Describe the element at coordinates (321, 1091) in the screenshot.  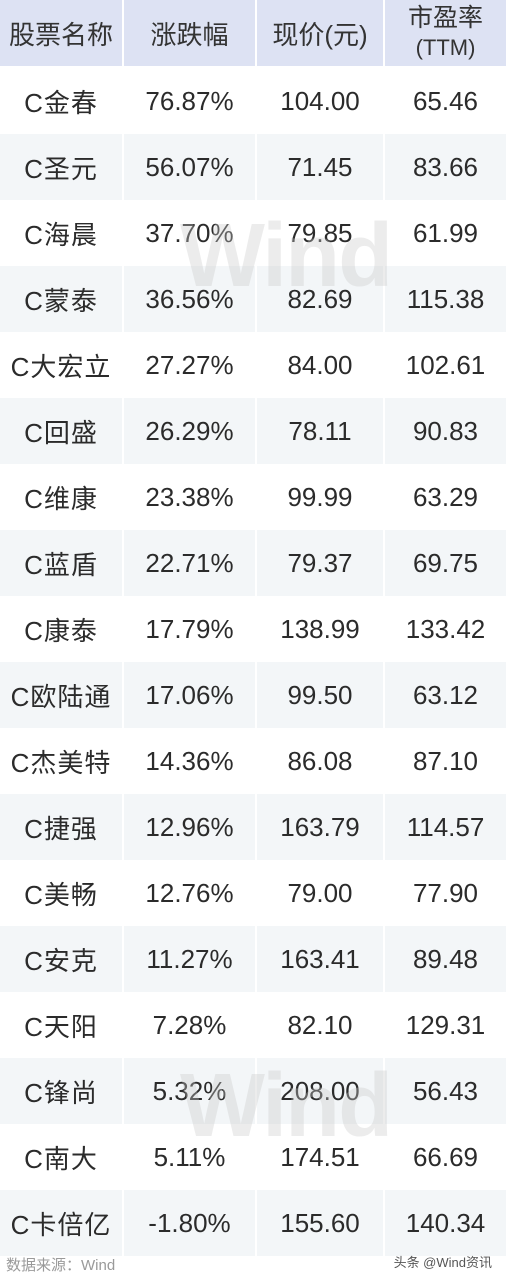
I see `price-cell: 208.00` at that location.